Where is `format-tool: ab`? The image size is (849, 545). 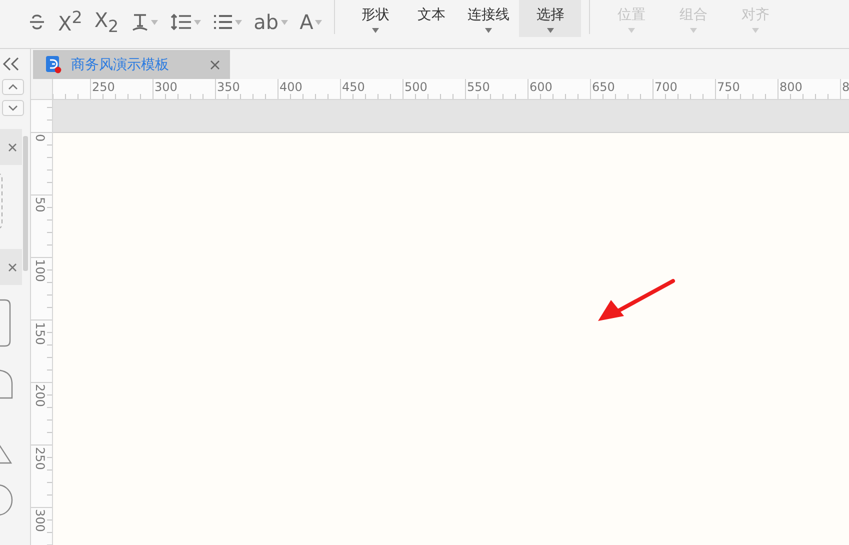
format-tool: ab is located at coordinates (271, 22).